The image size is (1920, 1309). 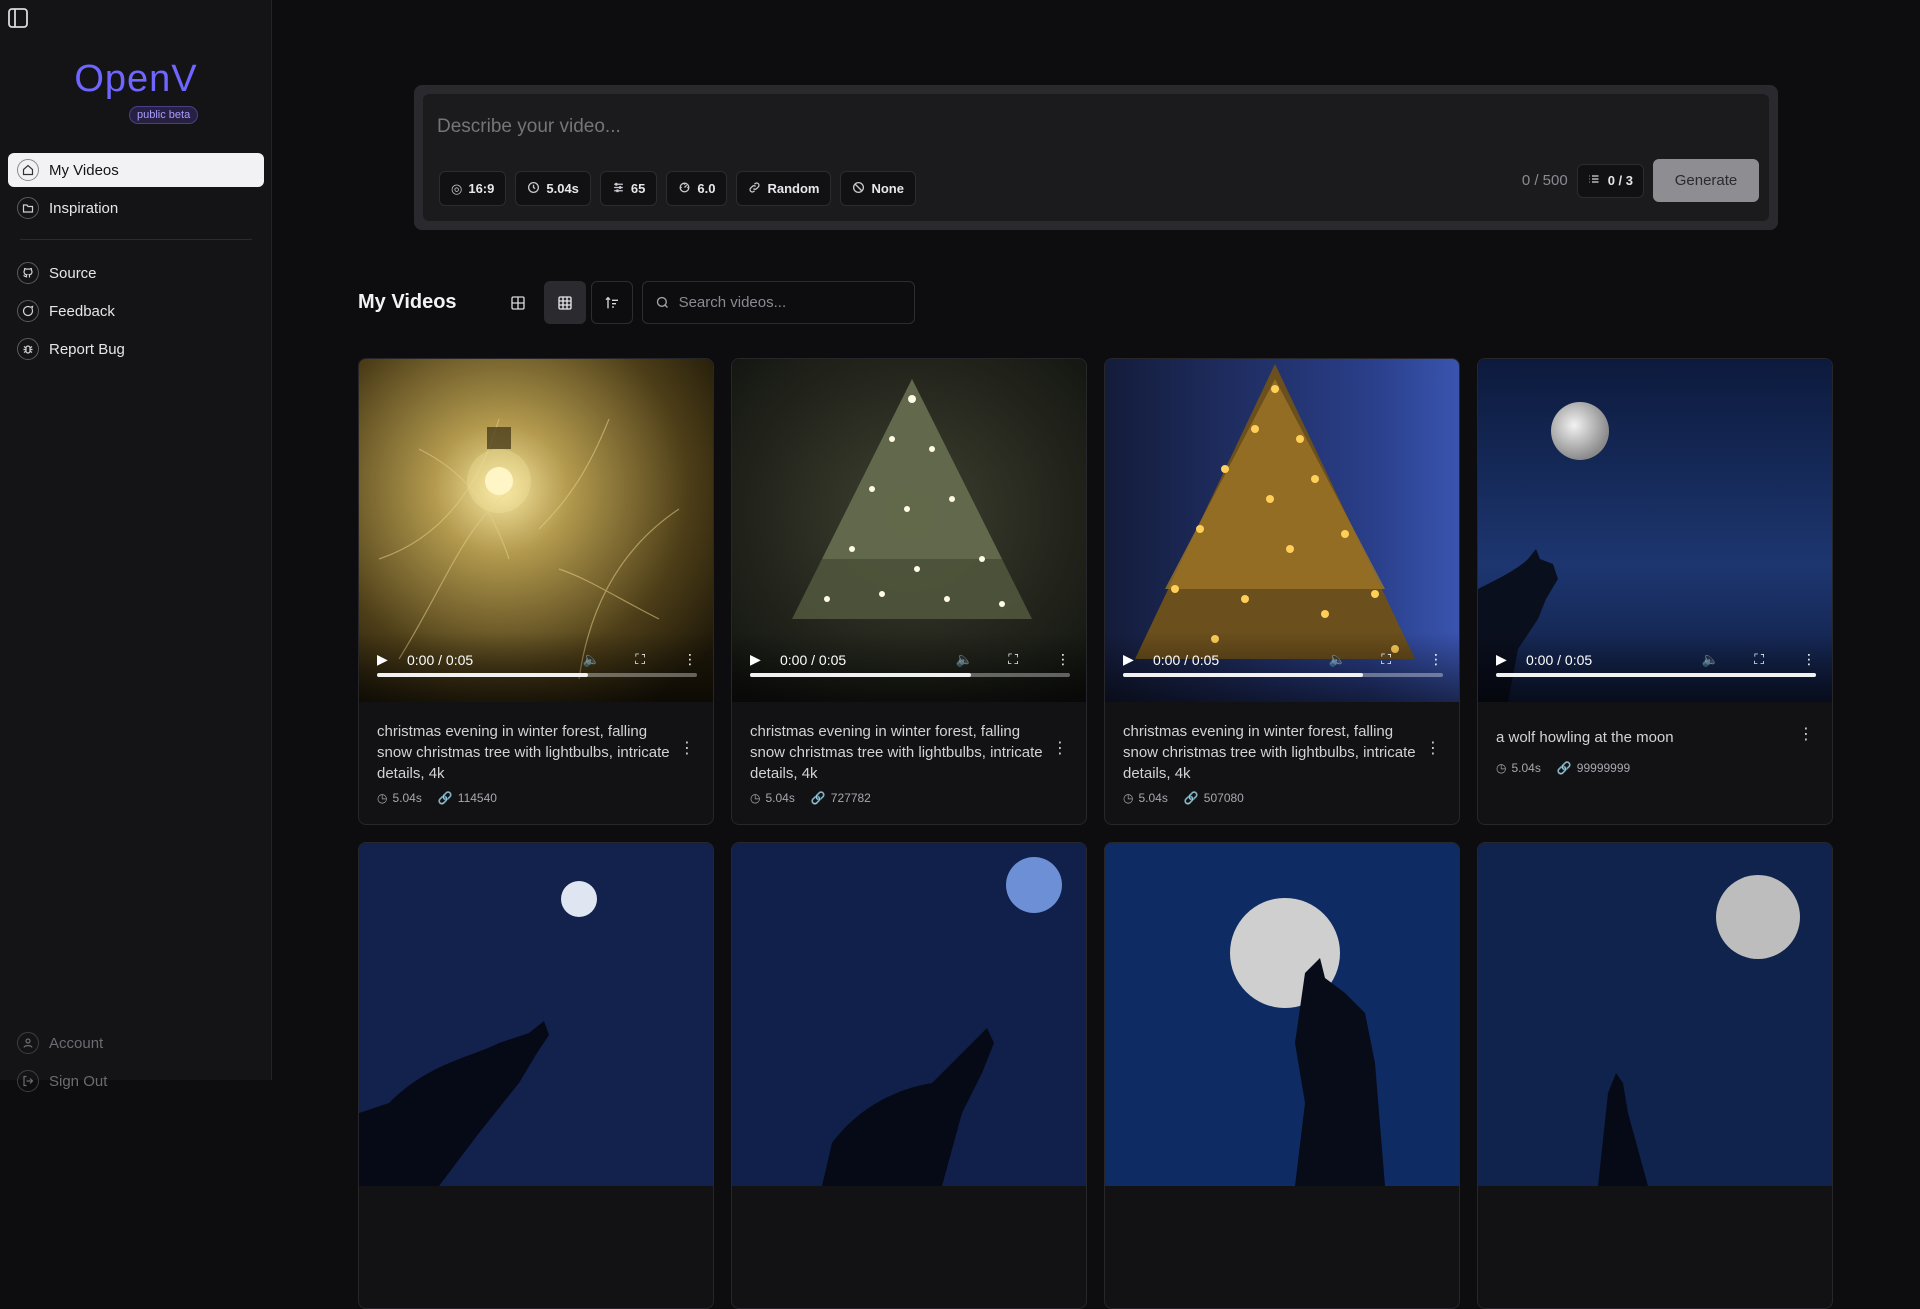 I want to click on duration-chip: 5.04s, so click(x=553, y=188).